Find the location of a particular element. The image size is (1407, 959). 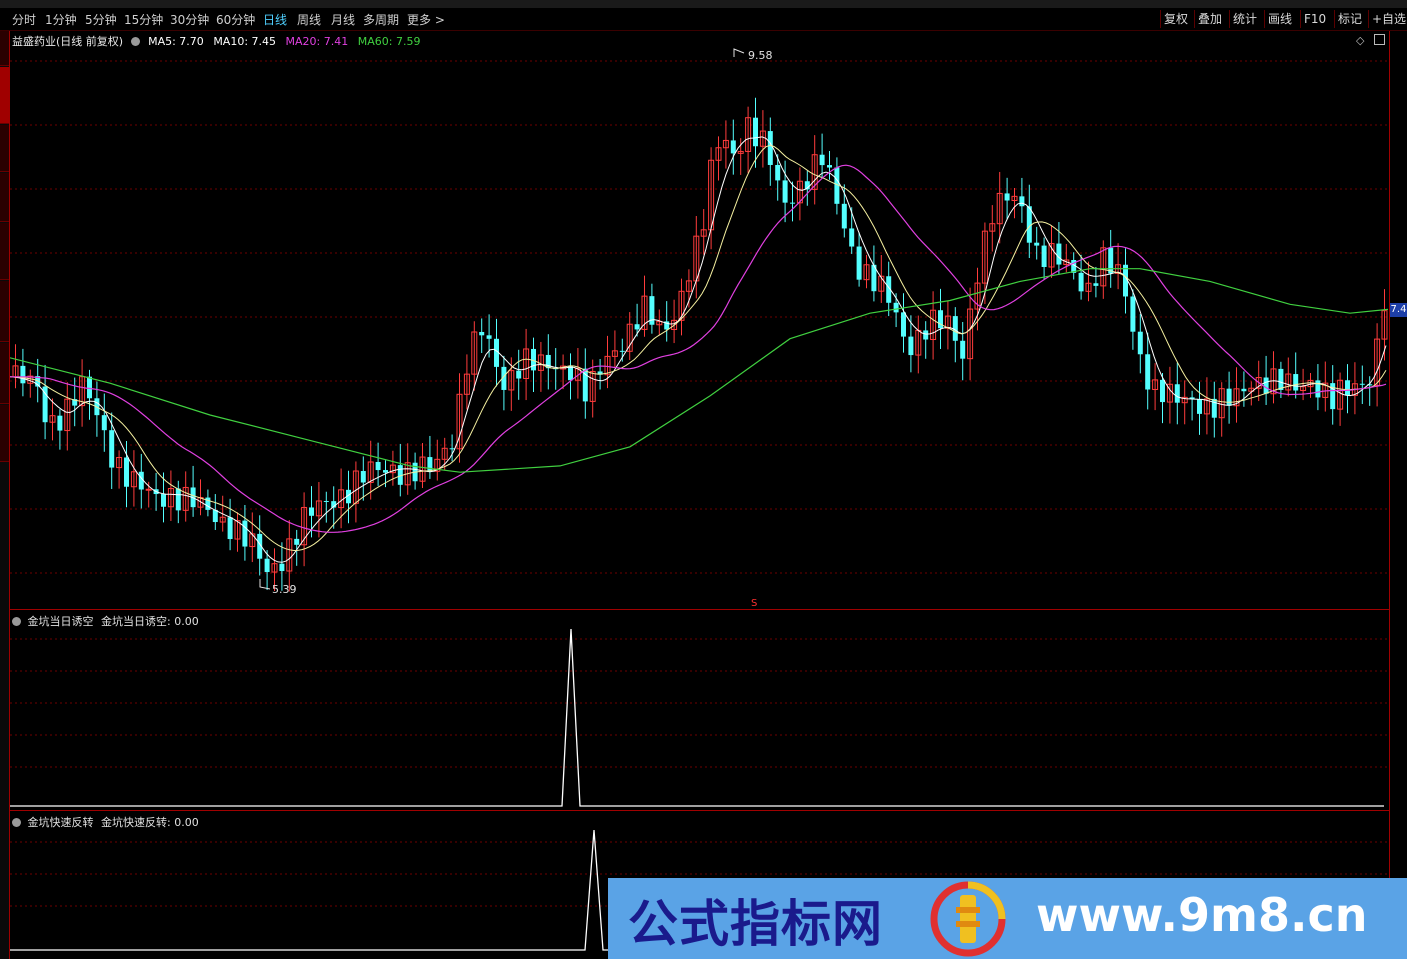

indicator2-toggle-icon is located at coordinates (16, 822).